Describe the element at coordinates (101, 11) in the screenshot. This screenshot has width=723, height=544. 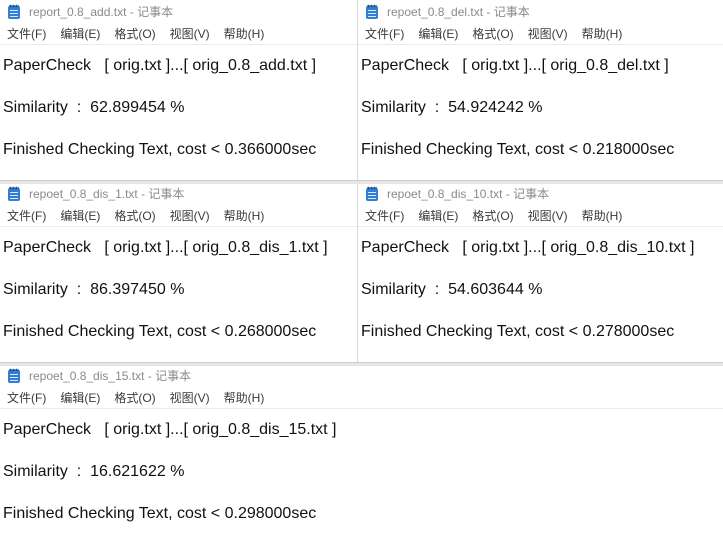
I see `window-title: report_0.8_add.txt - 记事本` at that location.